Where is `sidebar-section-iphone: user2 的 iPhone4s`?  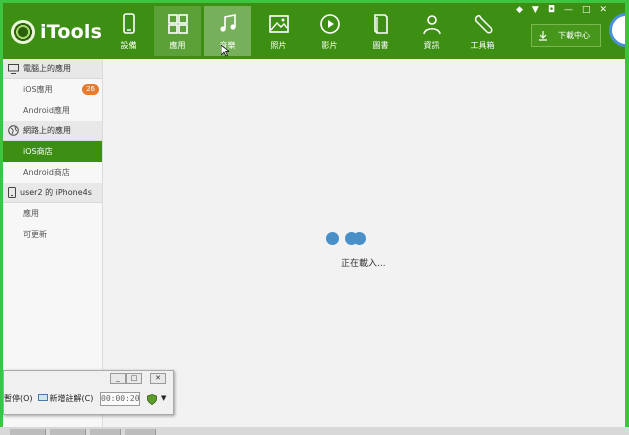
sidebar-section-iphone: user2 的 iPhone4s is located at coordinates (52, 193).